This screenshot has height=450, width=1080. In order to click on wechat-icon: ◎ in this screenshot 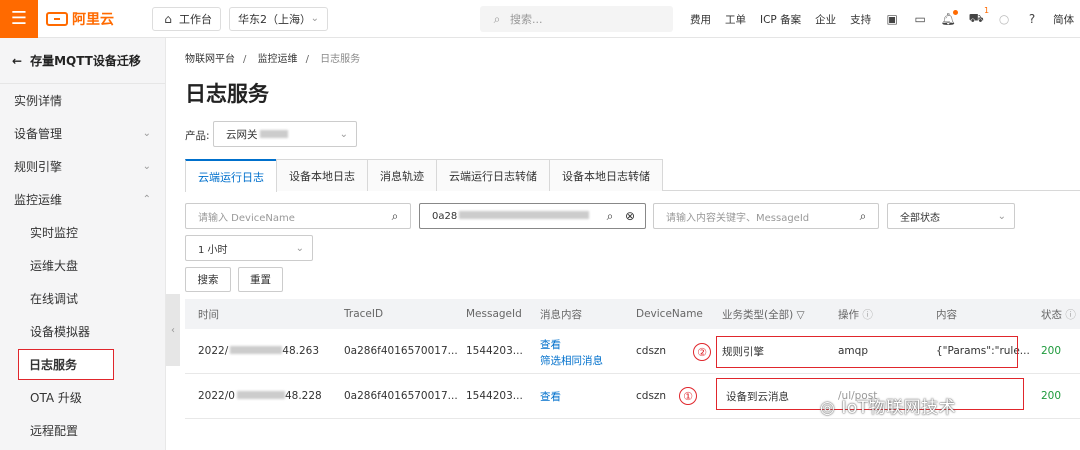, I will do `click(828, 408)`.